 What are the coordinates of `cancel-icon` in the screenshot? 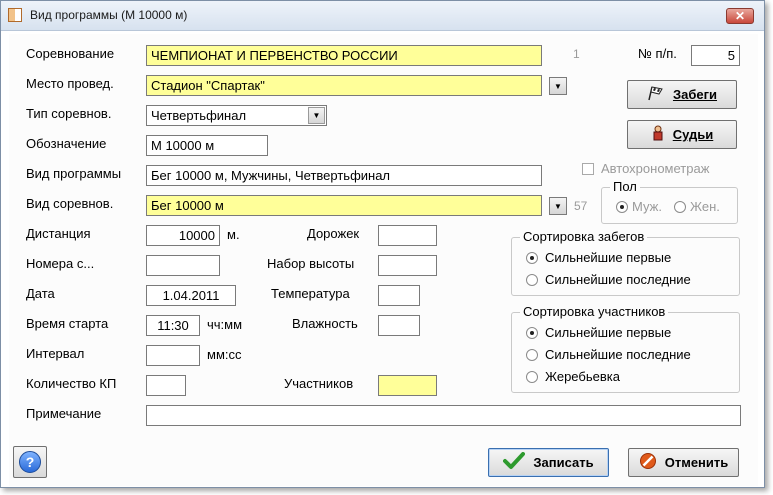 It's located at (648, 462).